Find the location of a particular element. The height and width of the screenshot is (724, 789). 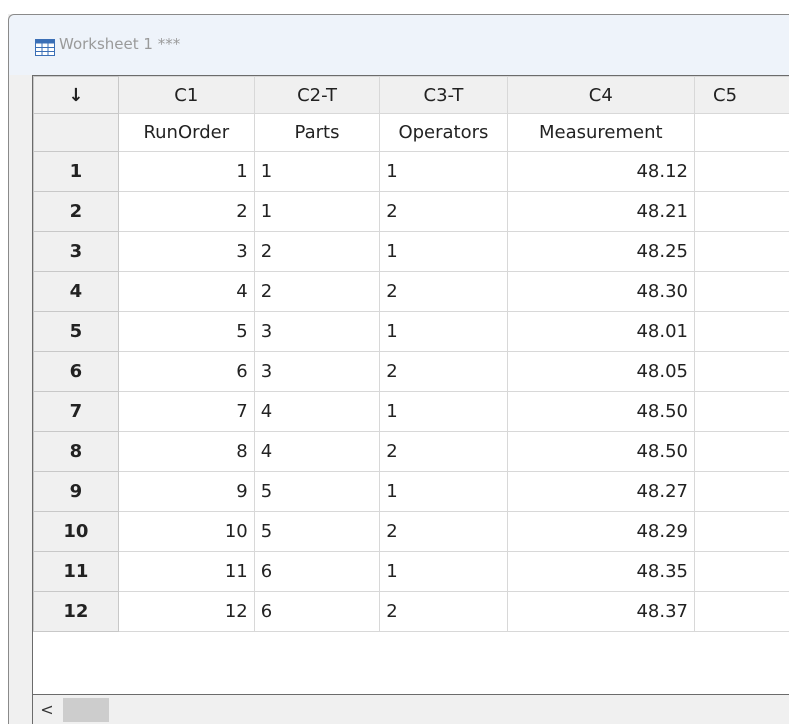

row-number: 9 is located at coordinates (76, 491).